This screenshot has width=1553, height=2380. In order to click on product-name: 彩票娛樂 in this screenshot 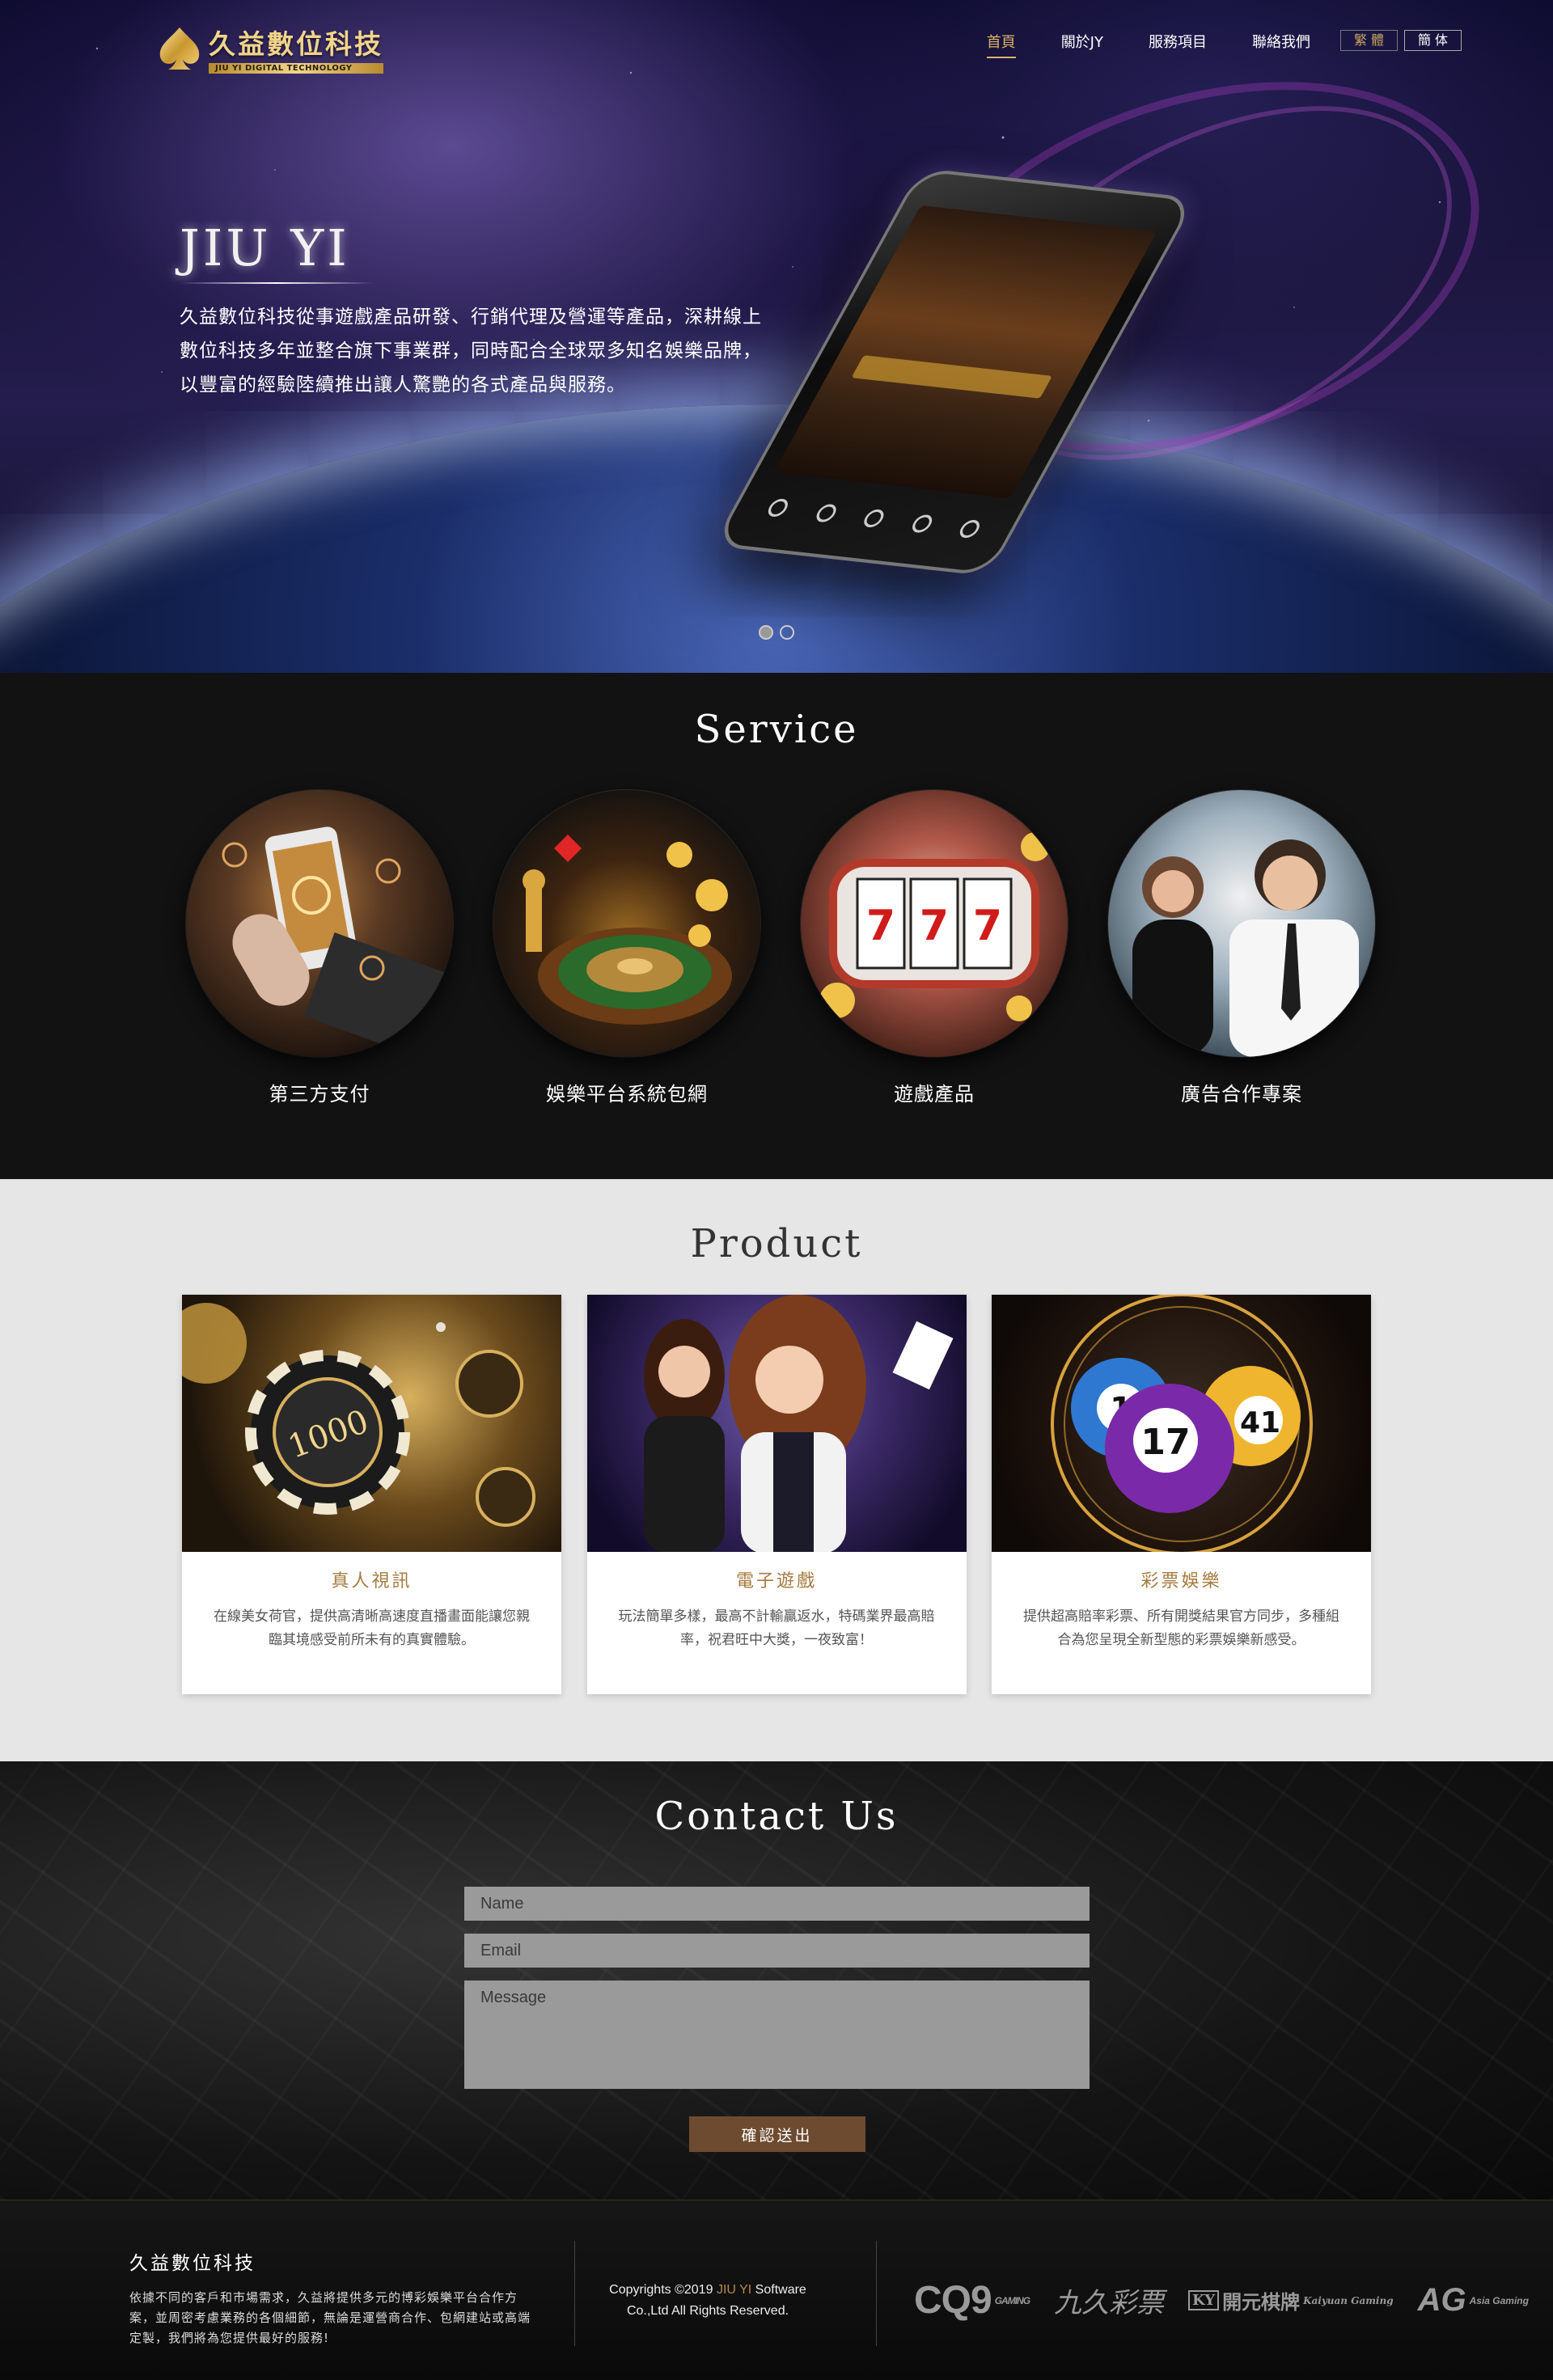, I will do `click(1181, 1582)`.